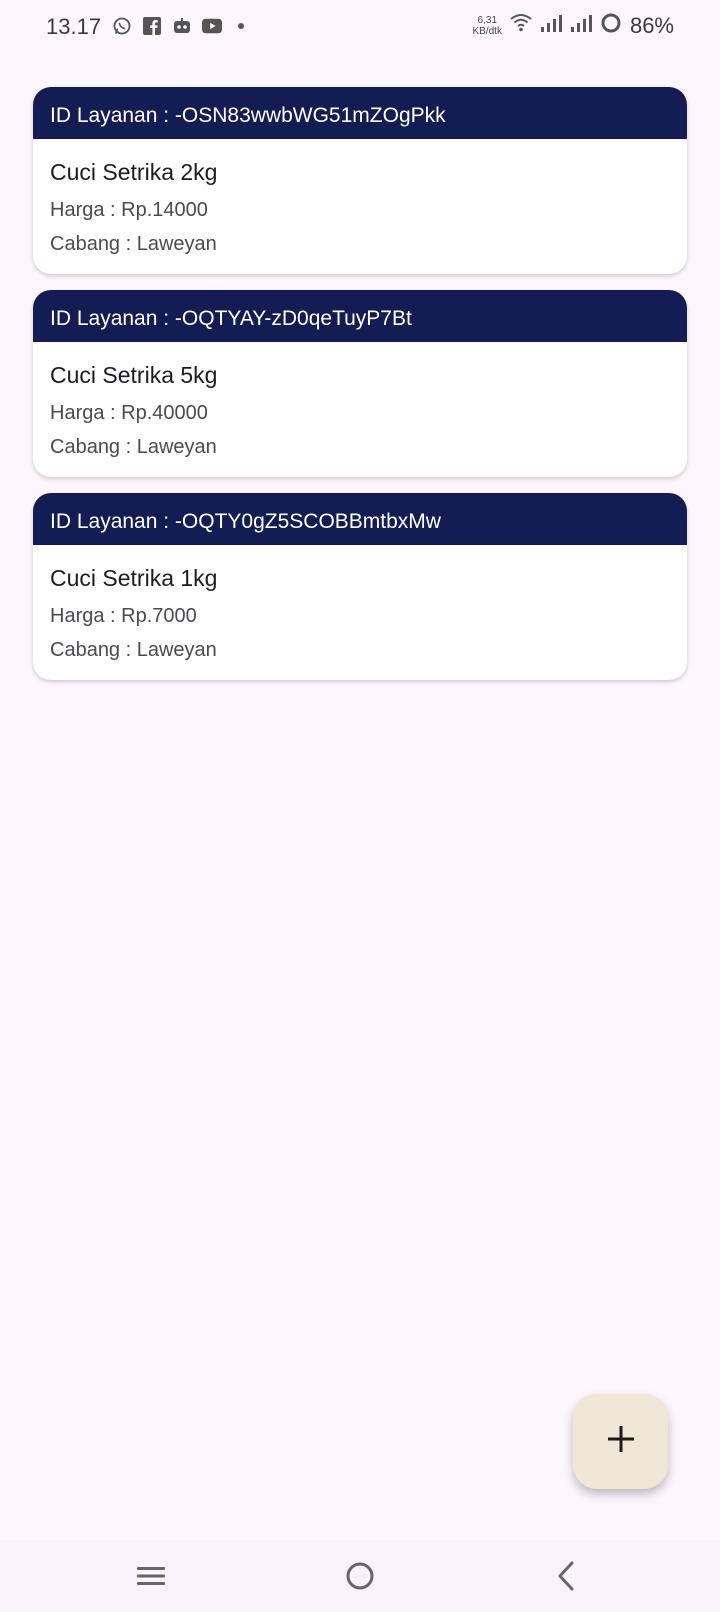 Image resolution: width=720 pixels, height=1612 pixels. I want to click on back-icon, so click(566, 1578).